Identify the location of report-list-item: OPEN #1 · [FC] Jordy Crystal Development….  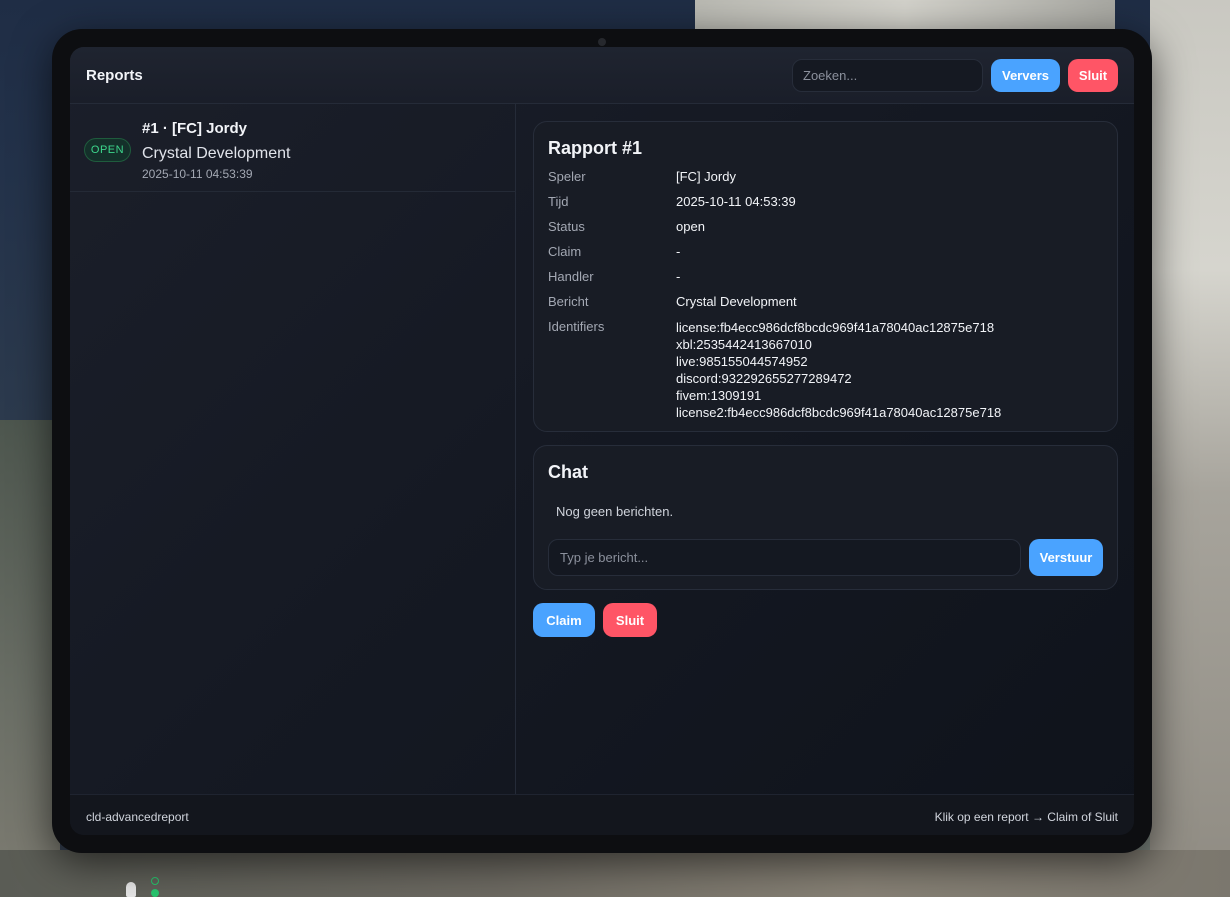
(293, 148).